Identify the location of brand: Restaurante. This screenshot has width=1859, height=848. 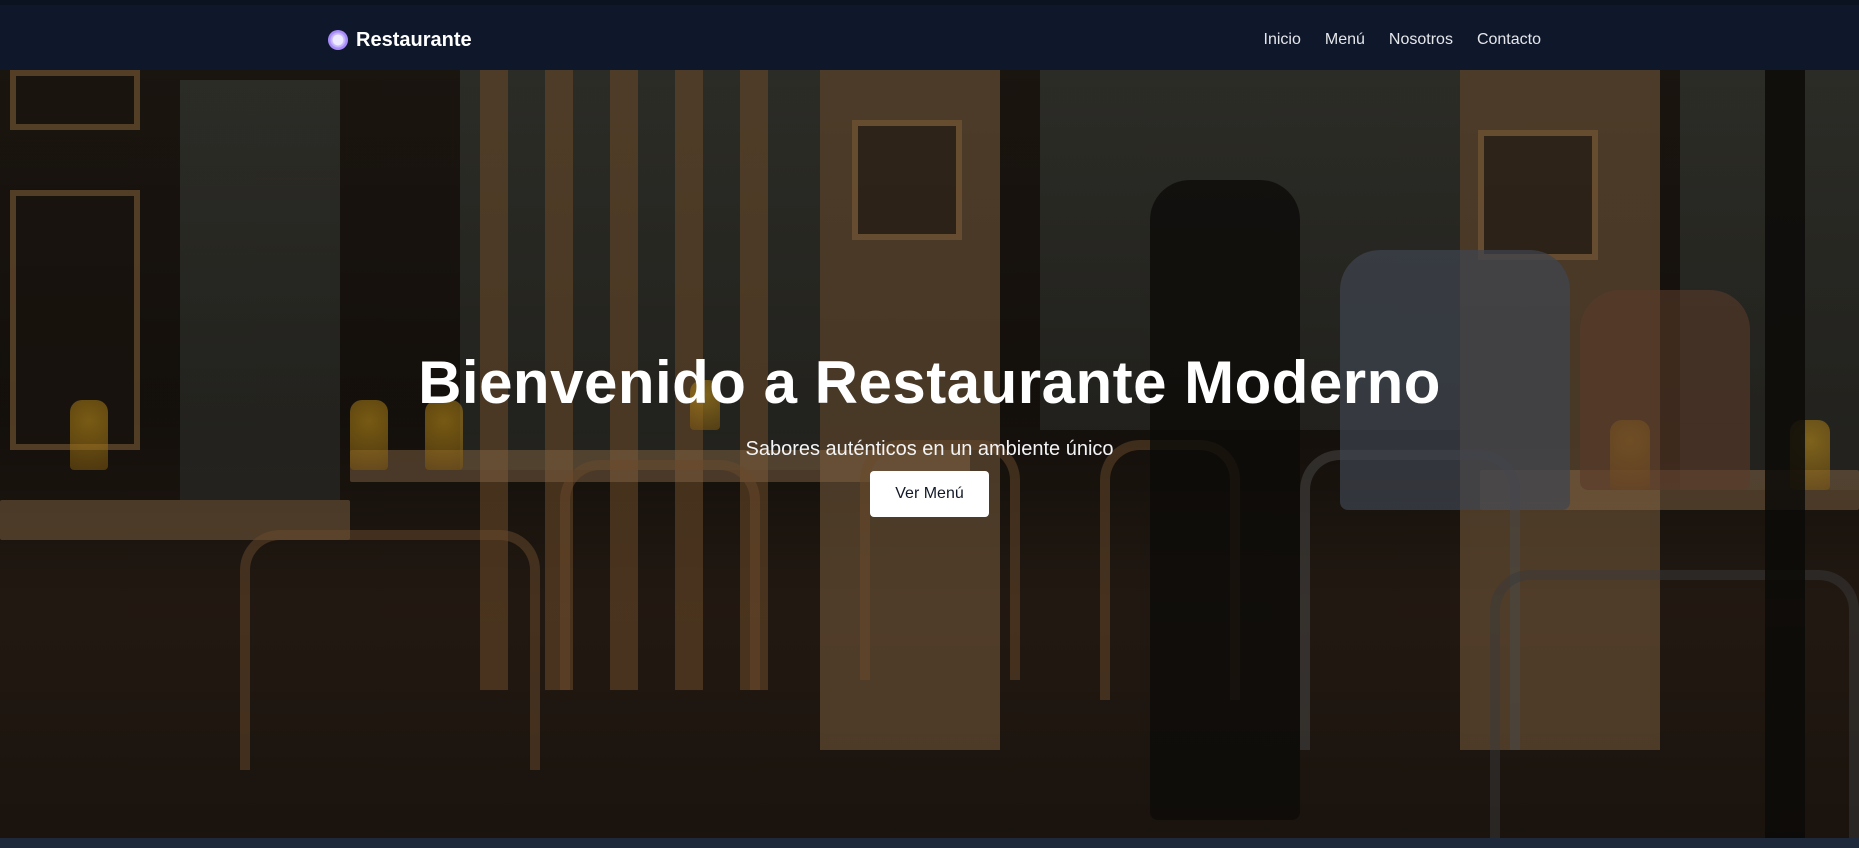
(400, 40).